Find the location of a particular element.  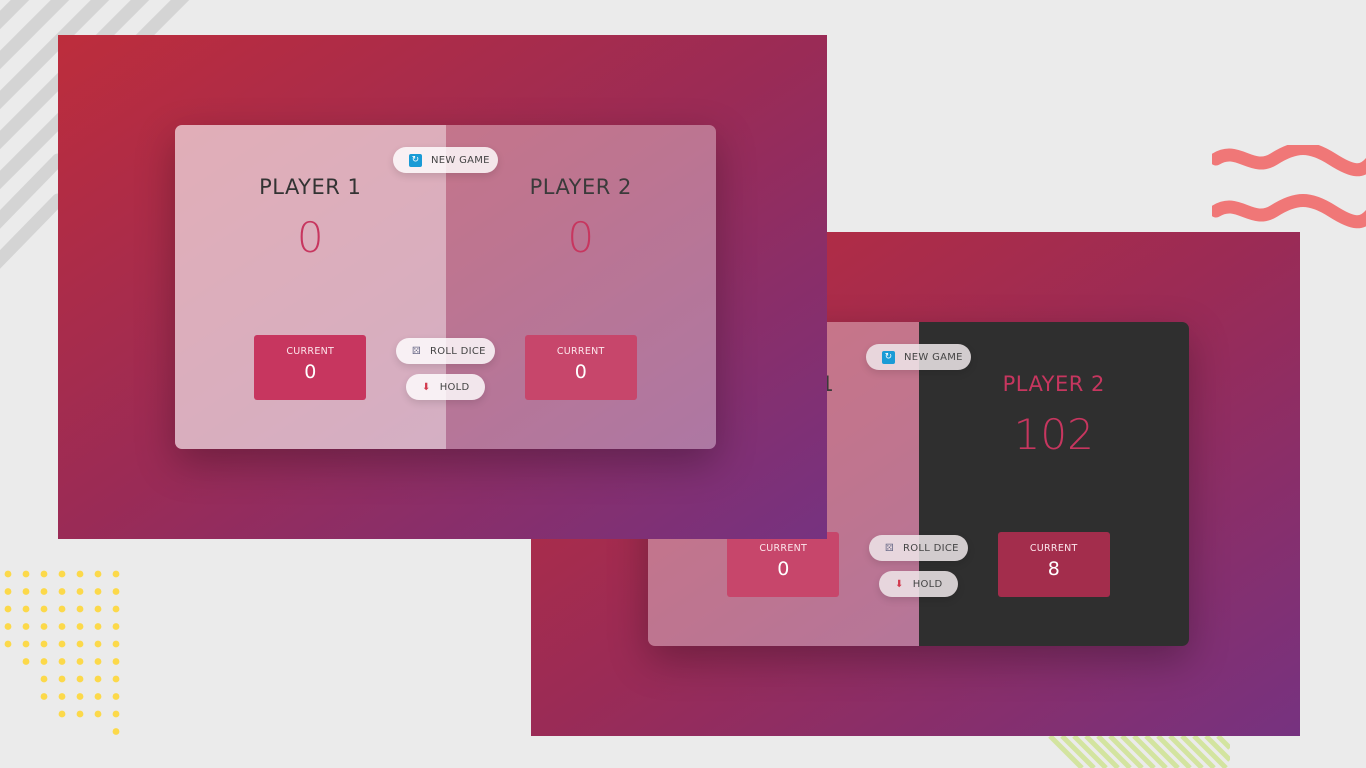

player-2-score: 0 is located at coordinates (581, 237).